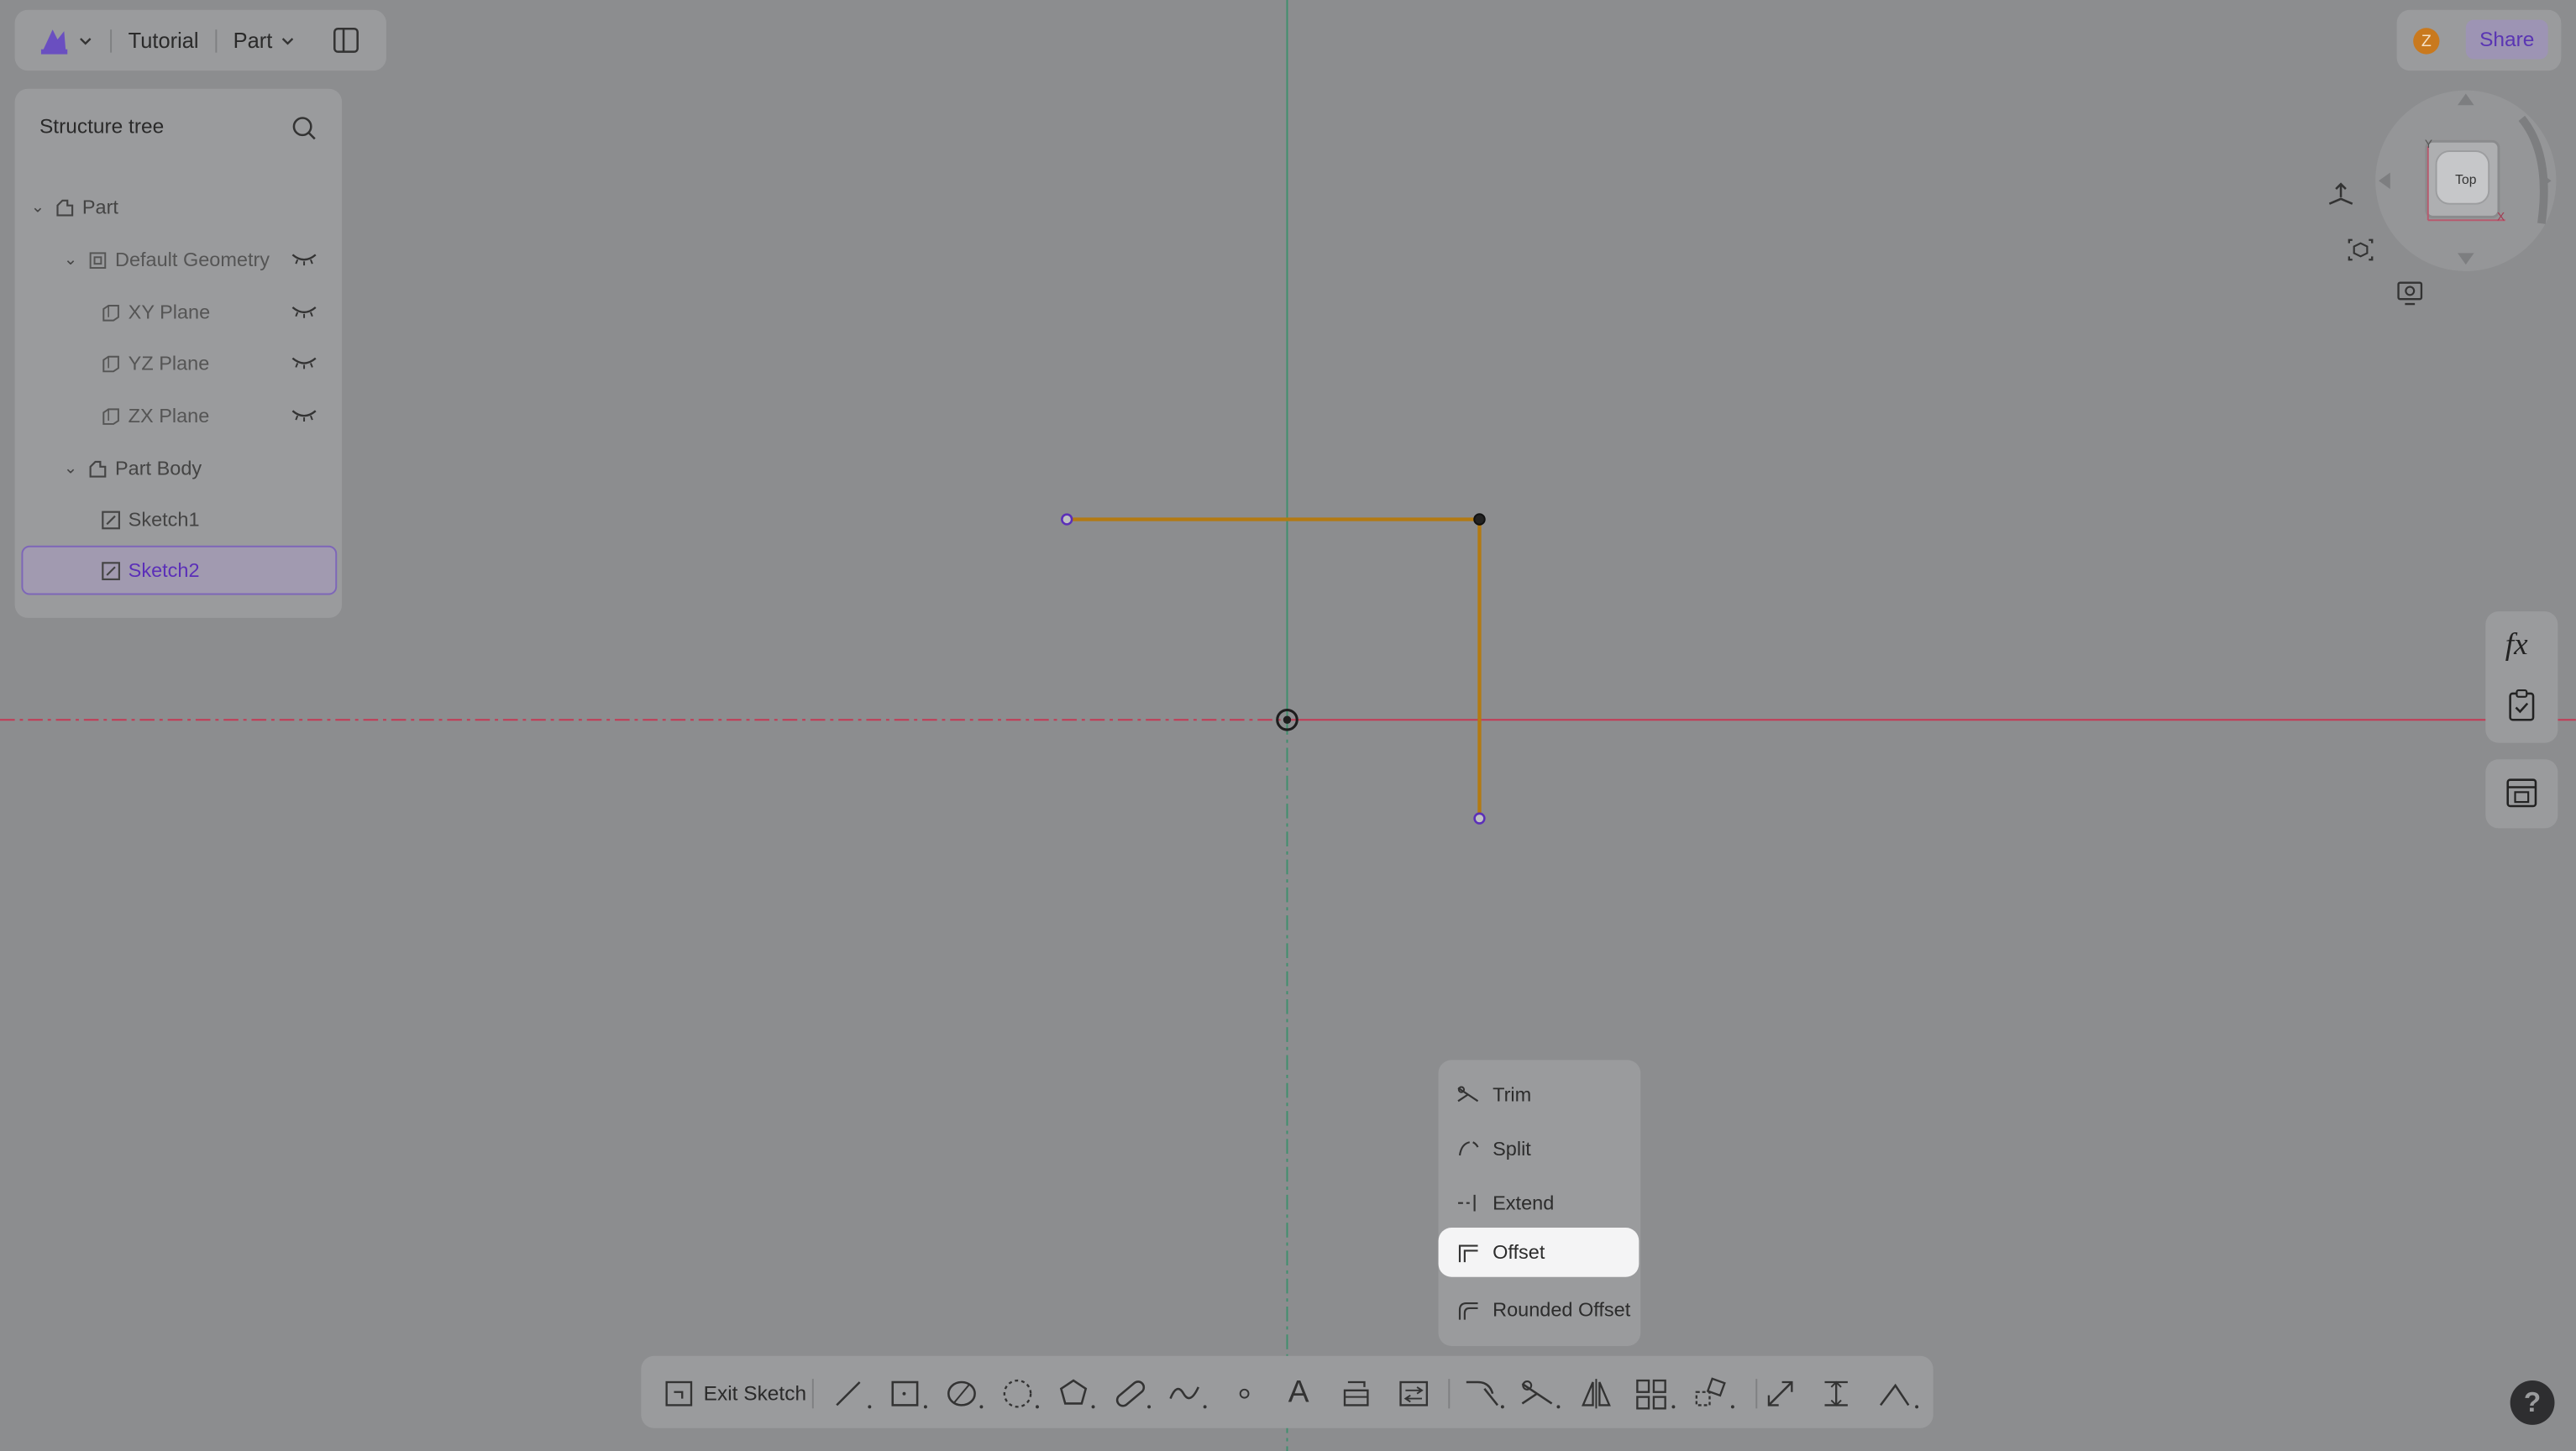  What do you see at coordinates (1512, 1094) in the screenshot?
I see `menu-item-label: Trim` at bounding box center [1512, 1094].